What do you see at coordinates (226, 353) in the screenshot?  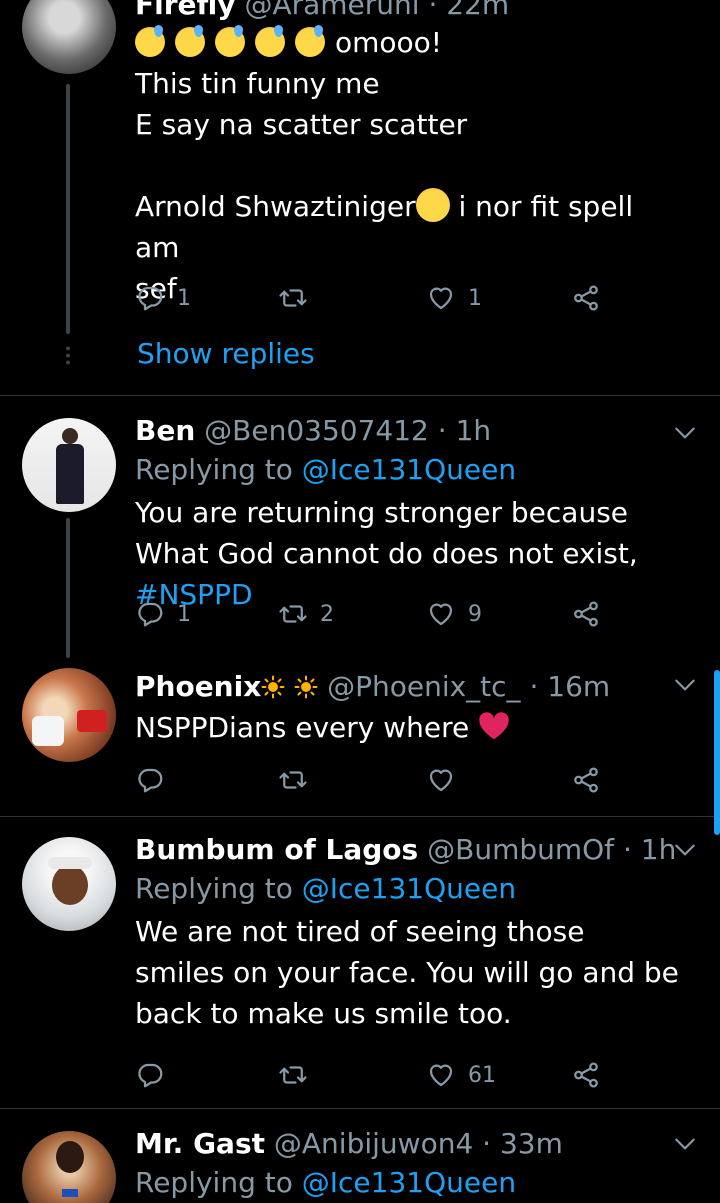 I see `show-replies-link: Show replies` at bounding box center [226, 353].